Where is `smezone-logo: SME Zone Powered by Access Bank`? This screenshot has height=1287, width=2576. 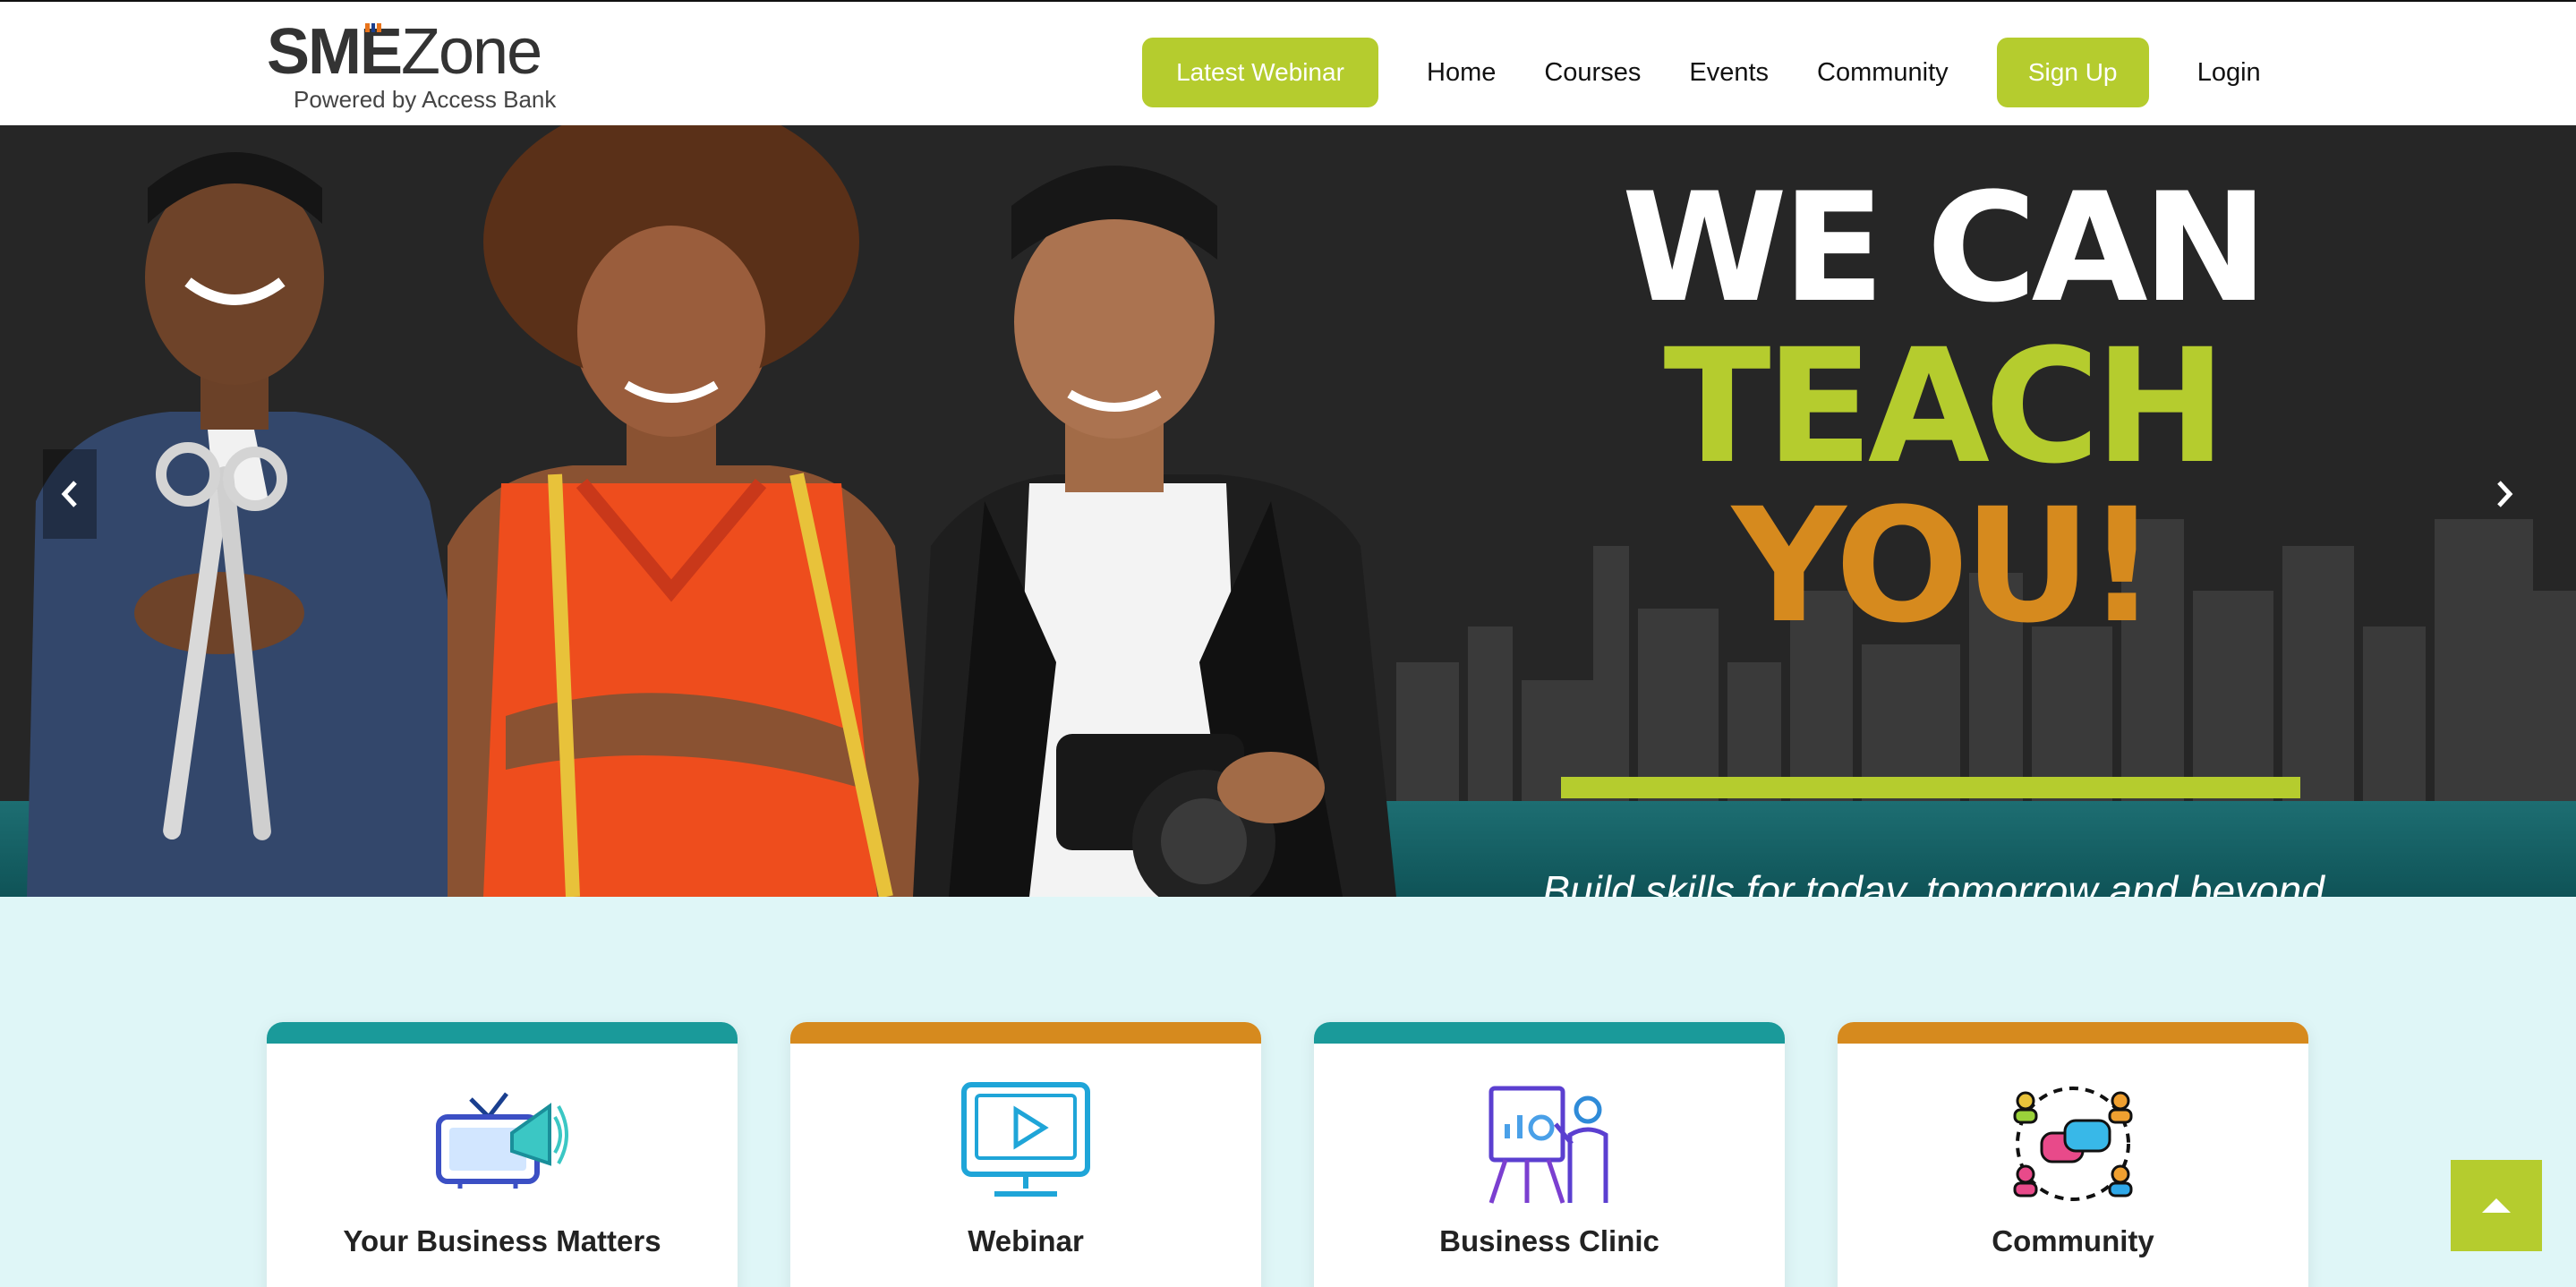
smezone-logo: SME Zone Powered by Access Bank is located at coordinates (411, 67).